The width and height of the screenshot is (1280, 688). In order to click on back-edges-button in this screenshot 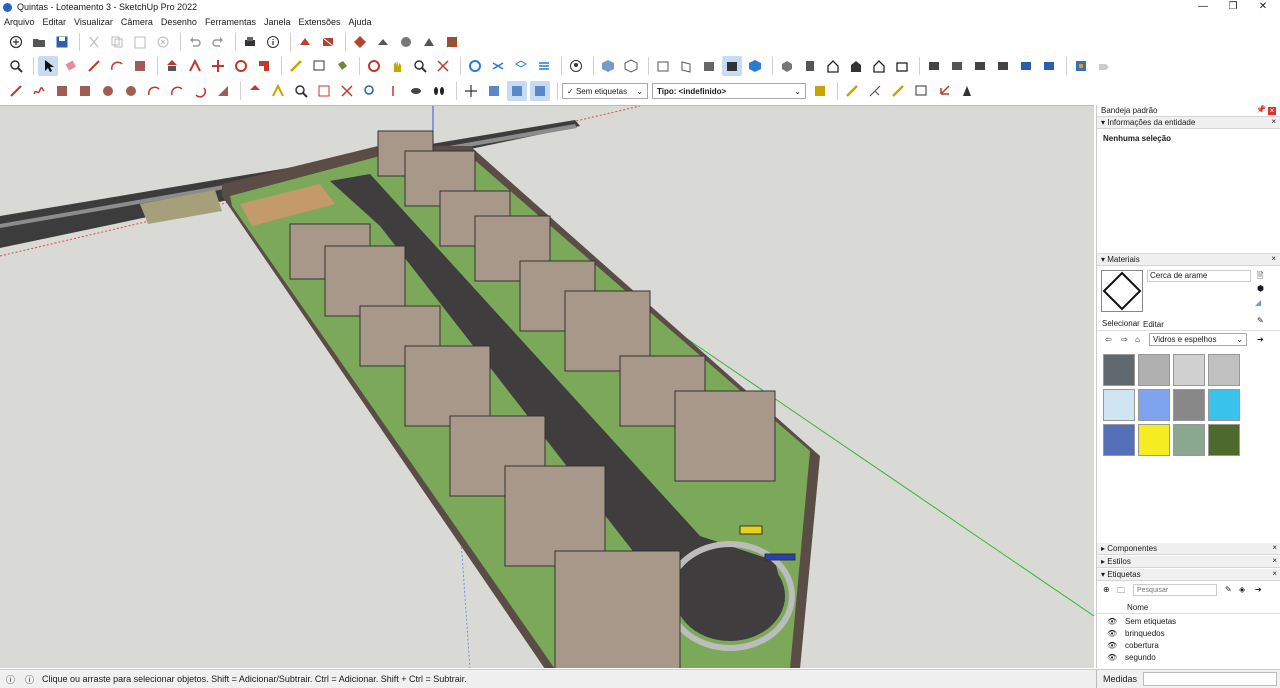, I will do `click(498, 66)`.